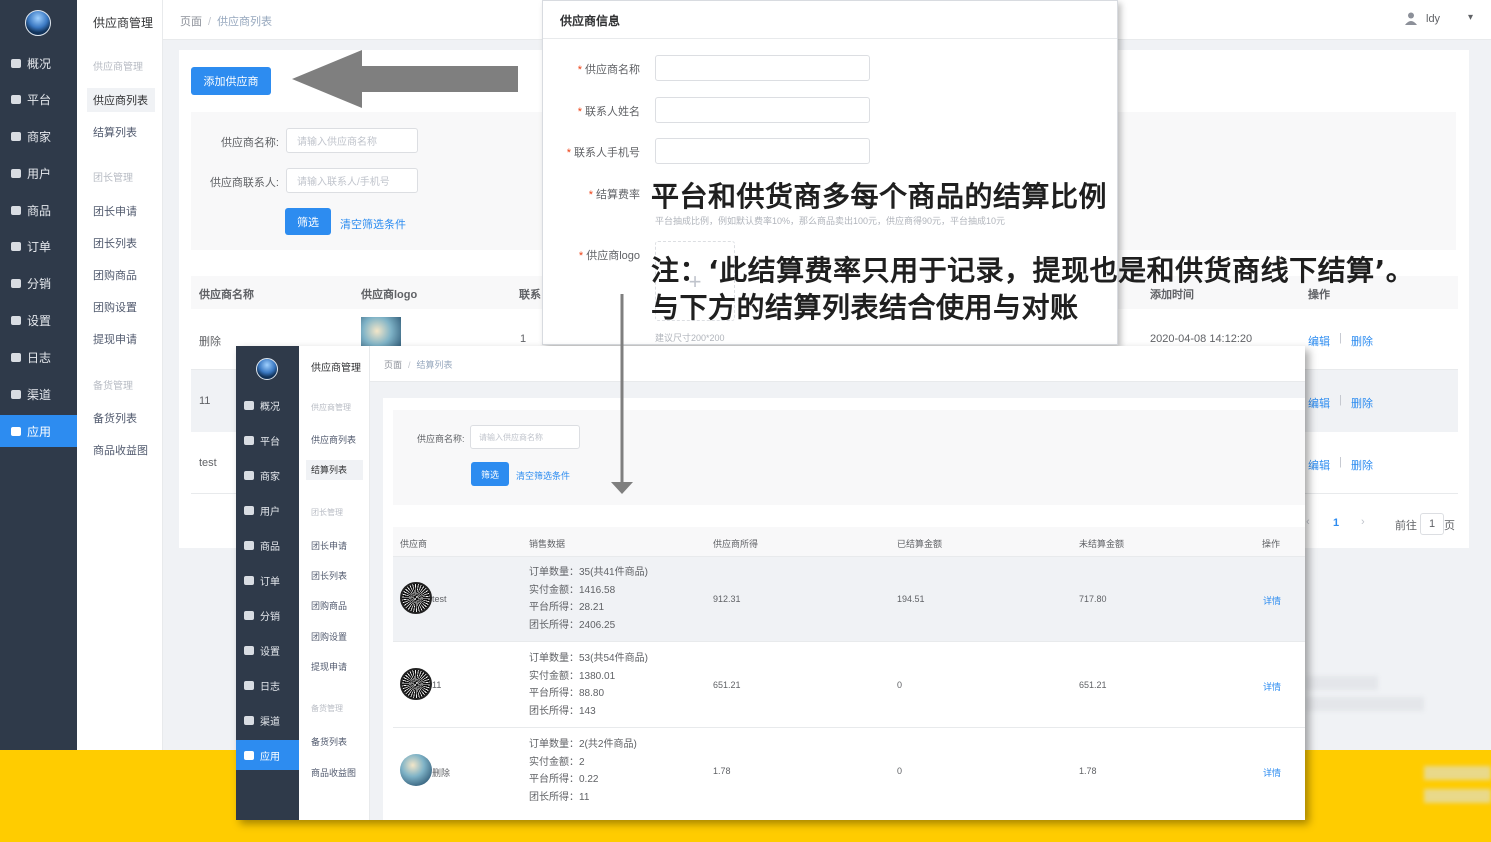  What do you see at coordinates (1433, 19) in the screenshot?
I see `user-name: ldy` at bounding box center [1433, 19].